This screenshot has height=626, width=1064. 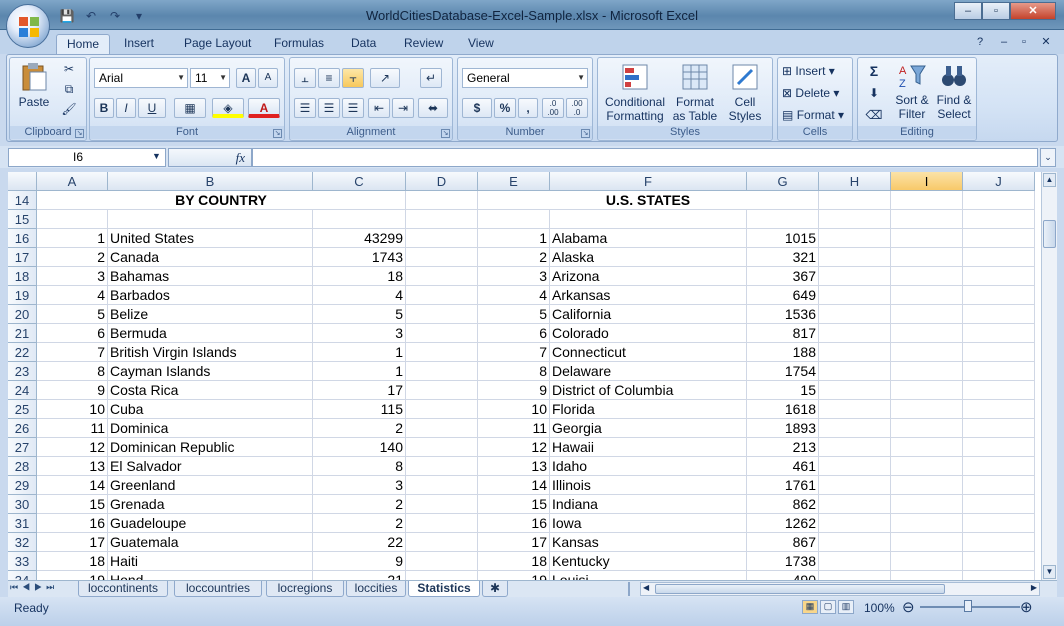 I want to click on state-rank: 5, so click(x=514, y=314).